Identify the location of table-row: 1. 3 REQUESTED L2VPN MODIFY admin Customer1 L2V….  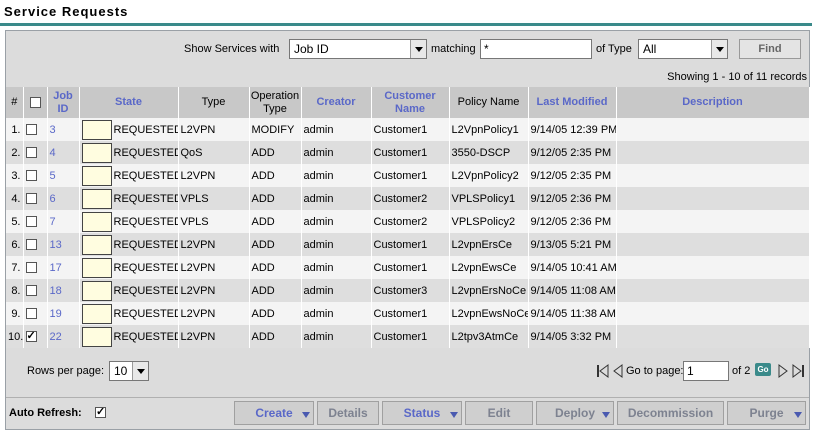
(408, 129).